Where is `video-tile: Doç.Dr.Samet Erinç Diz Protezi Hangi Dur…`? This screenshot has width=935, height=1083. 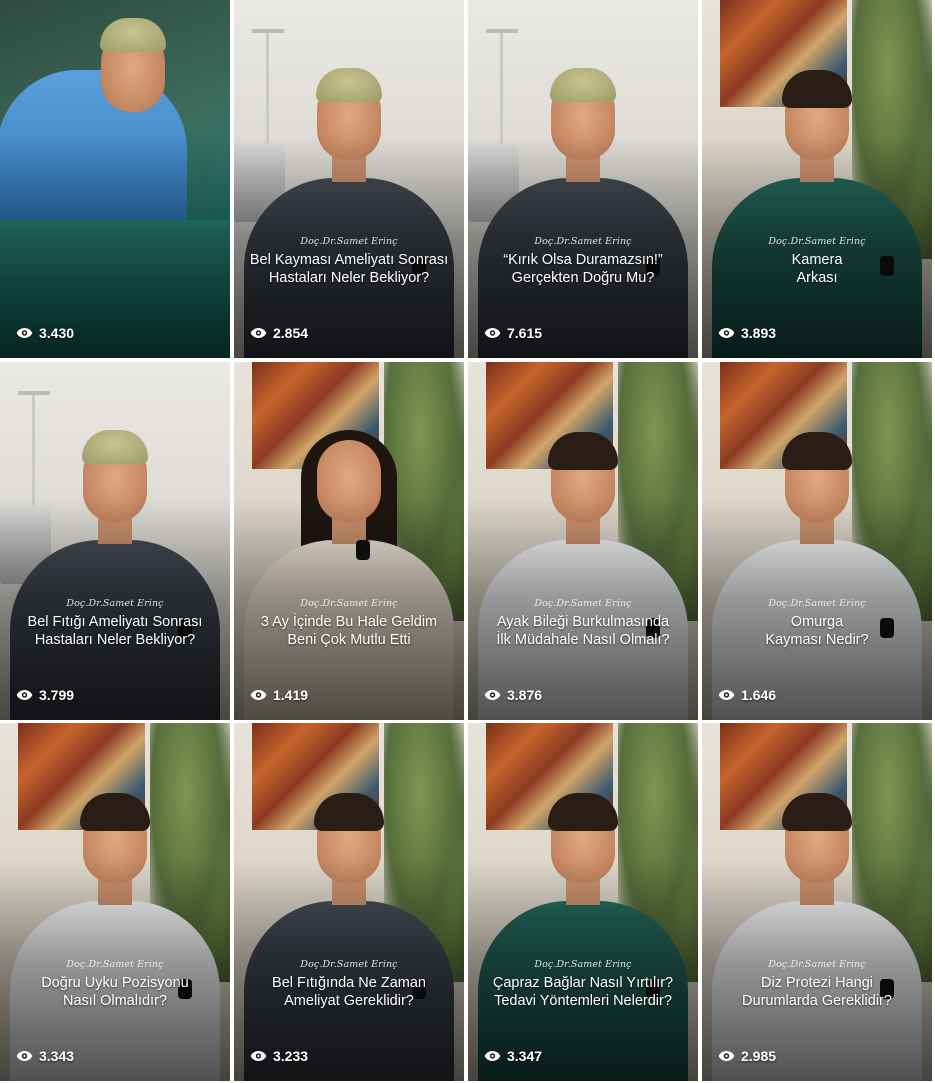
video-tile: Doç.Dr.Samet Erinç Diz Protezi Hangi Dur… is located at coordinates (817, 902).